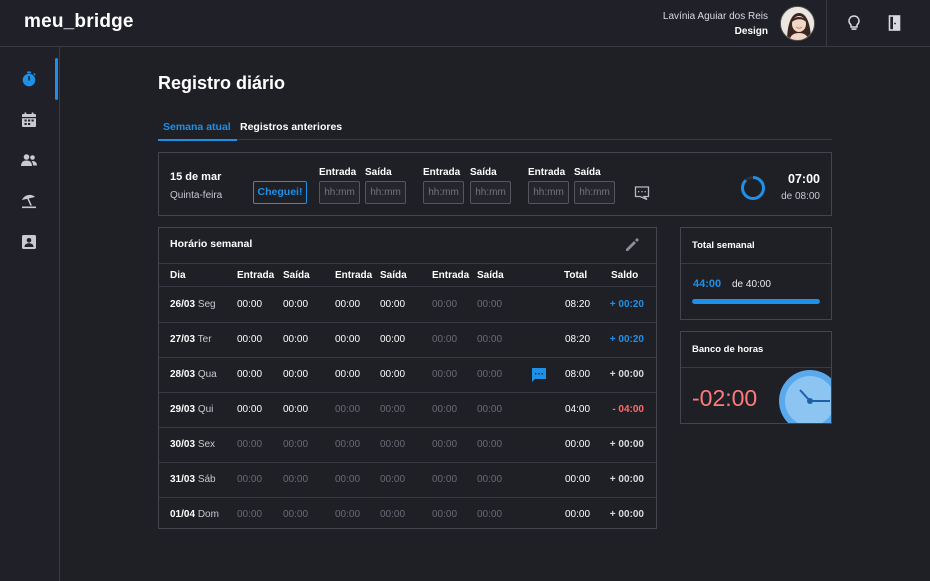 The image size is (930, 581). Describe the element at coordinates (826, 23) in the screenshot. I see `header-divider` at that location.